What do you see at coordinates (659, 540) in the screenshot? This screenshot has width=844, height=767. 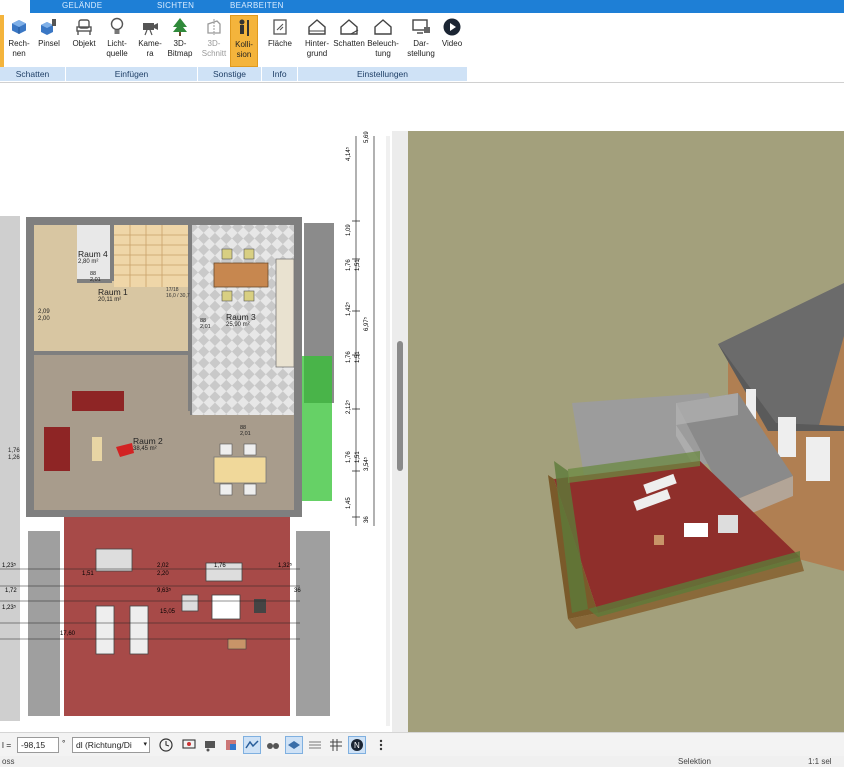 I see `stool-3d` at bounding box center [659, 540].